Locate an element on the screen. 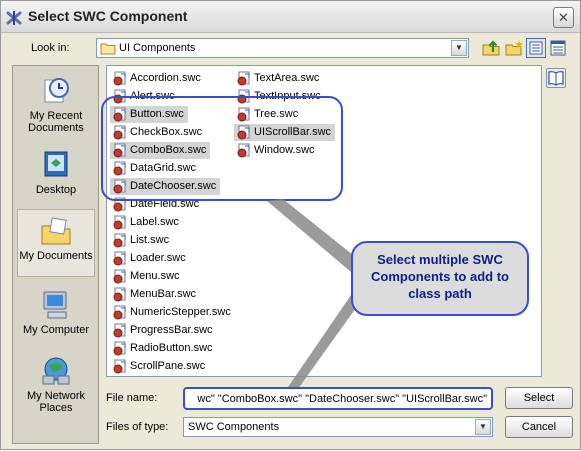 This screenshot has width=581, height=451. file-name: Accordion.swc is located at coordinates (165, 78).